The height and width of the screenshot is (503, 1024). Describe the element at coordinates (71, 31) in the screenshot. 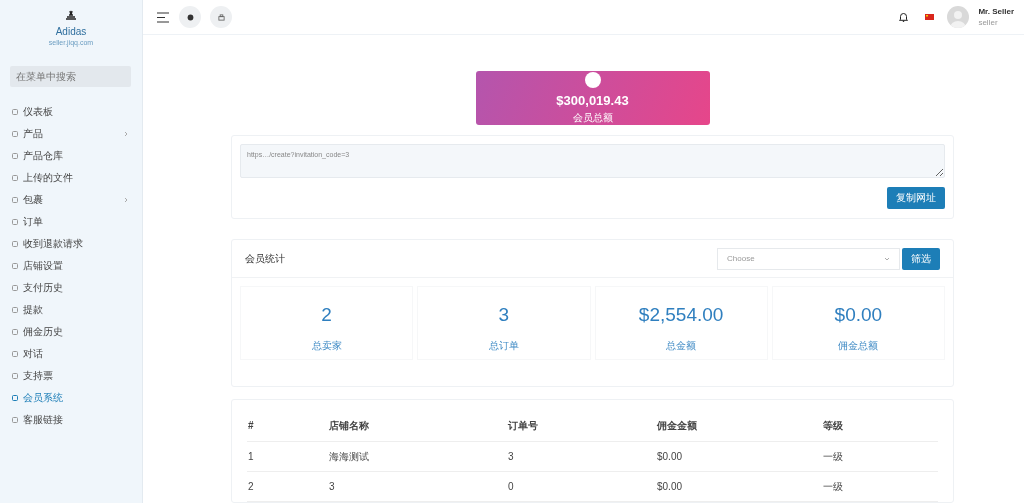

I see `brand-name: Adidas` at that location.